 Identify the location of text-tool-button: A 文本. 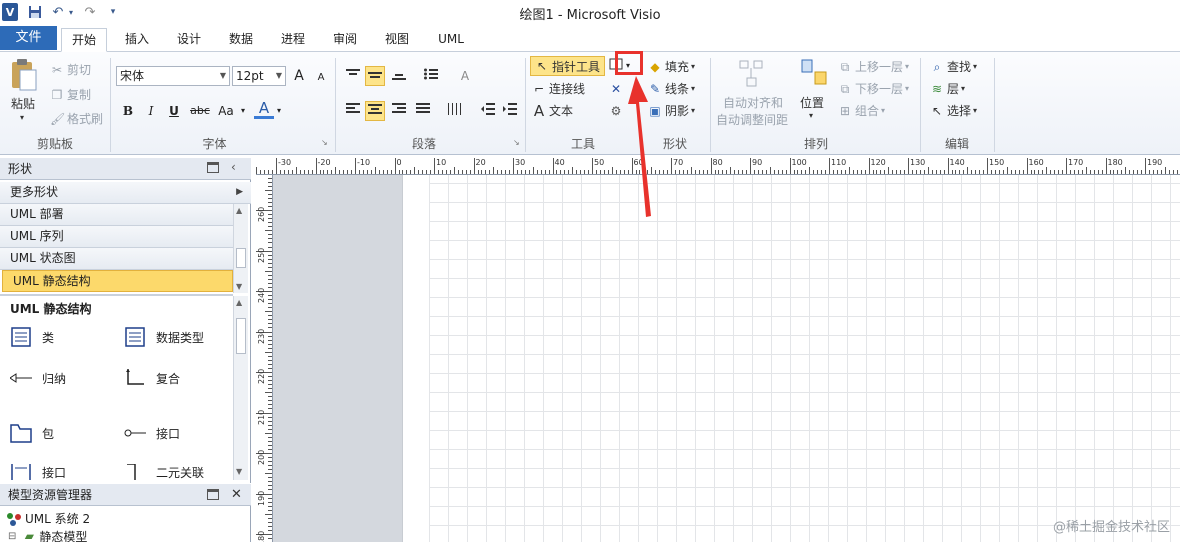
(552, 110).